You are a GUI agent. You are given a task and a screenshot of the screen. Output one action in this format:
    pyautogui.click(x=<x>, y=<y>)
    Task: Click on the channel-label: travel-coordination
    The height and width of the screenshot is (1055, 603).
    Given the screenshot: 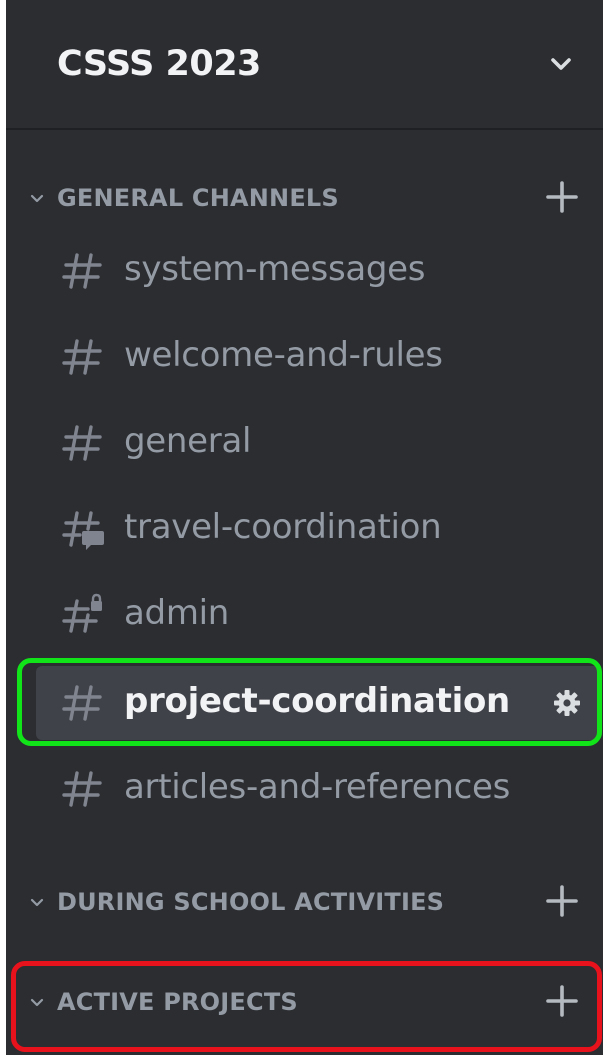 What is the action you would take?
    pyautogui.click(x=283, y=527)
    